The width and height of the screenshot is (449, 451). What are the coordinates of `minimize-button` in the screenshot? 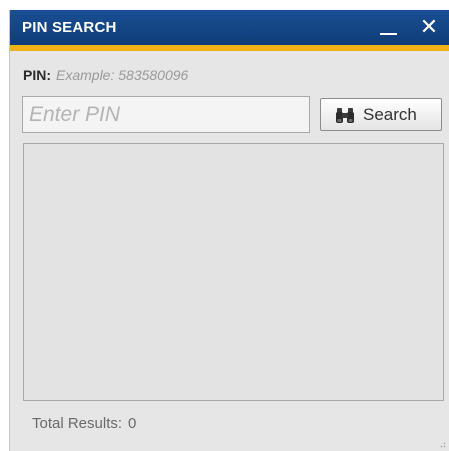 It's located at (388, 28).